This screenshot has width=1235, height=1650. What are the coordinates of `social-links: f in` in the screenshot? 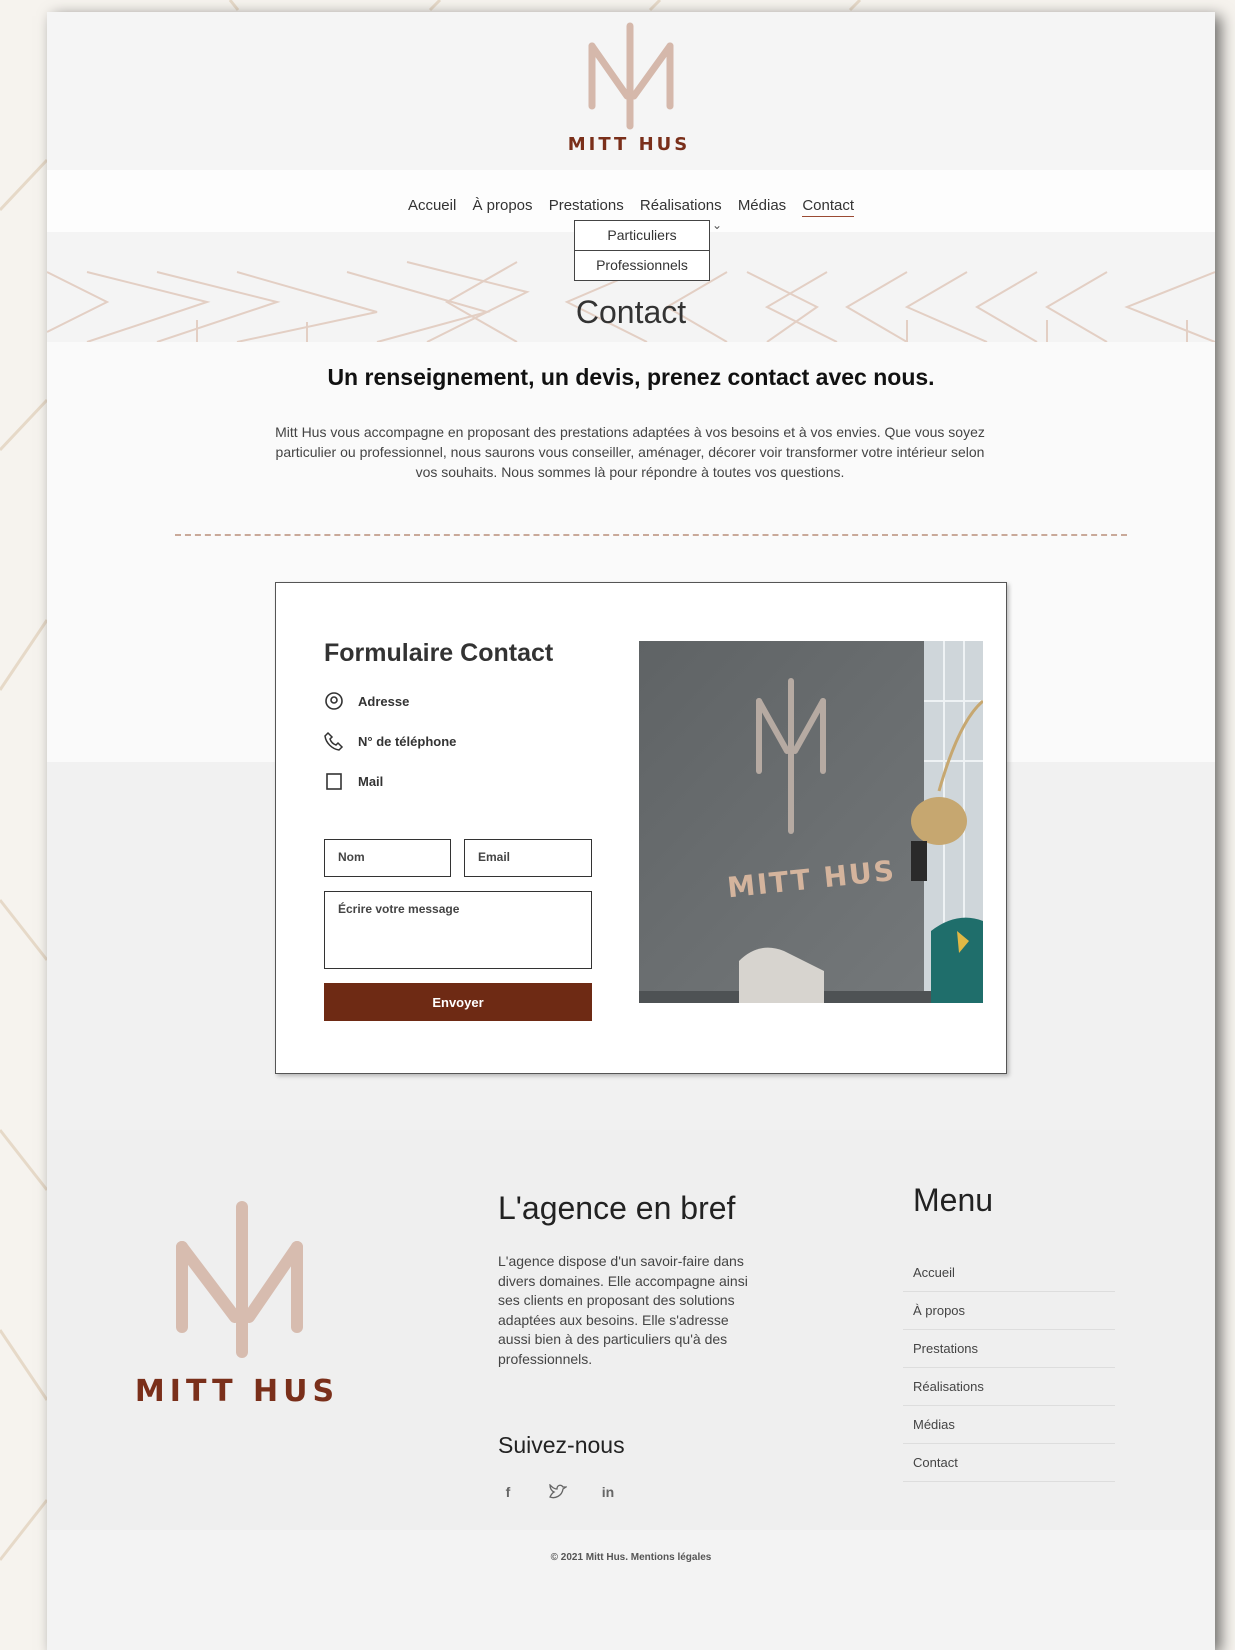 It's located at (558, 1492).